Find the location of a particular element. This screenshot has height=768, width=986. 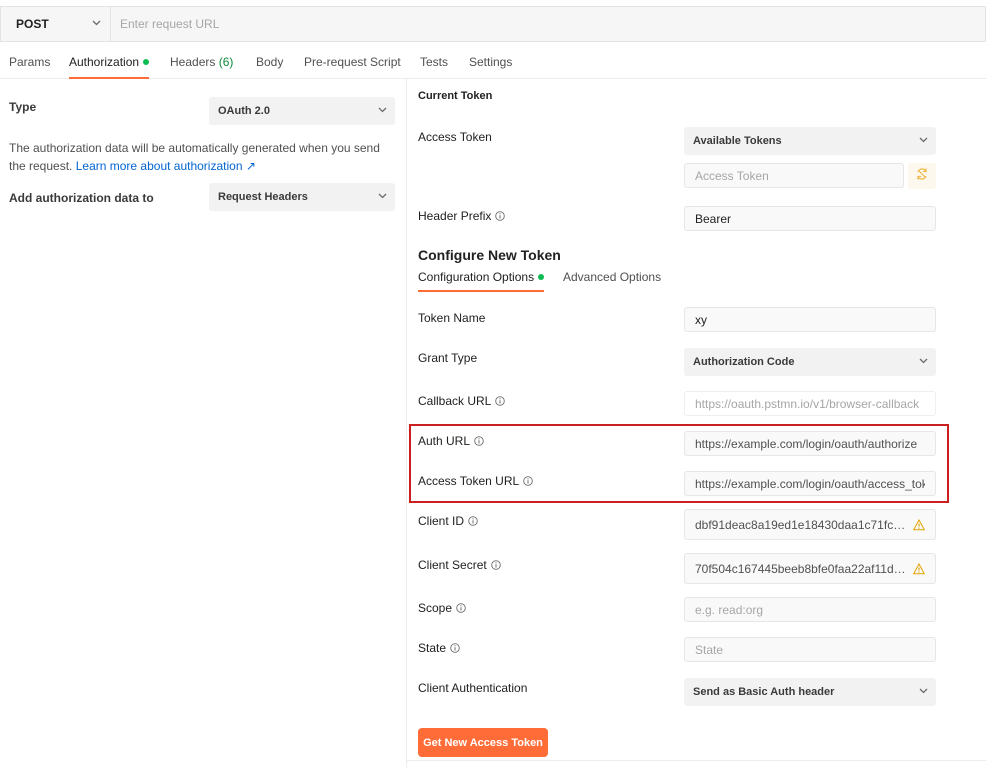

bottom-divider is located at coordinates (696, 760).